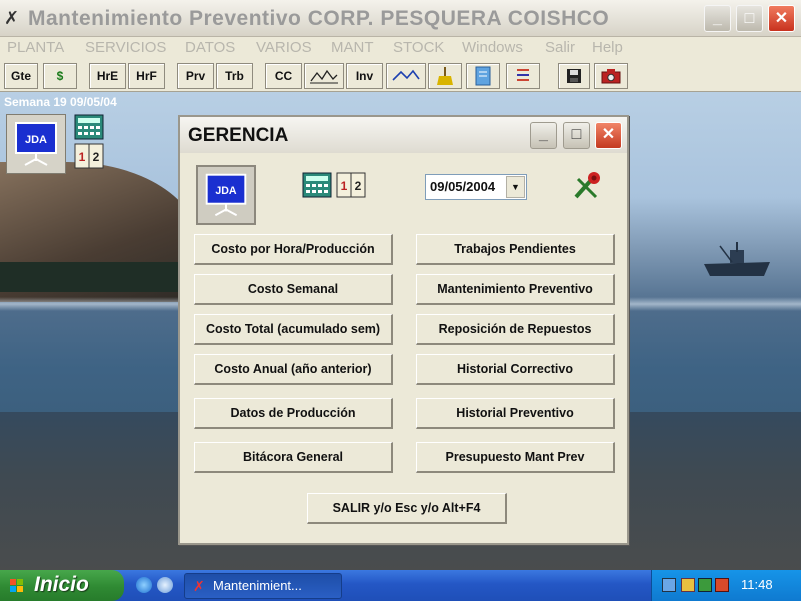 This screenshot has height=601, width=801. I want to click on salir-button: SALIR y/o Esc y/o Alt+F4, so click(407, 508).